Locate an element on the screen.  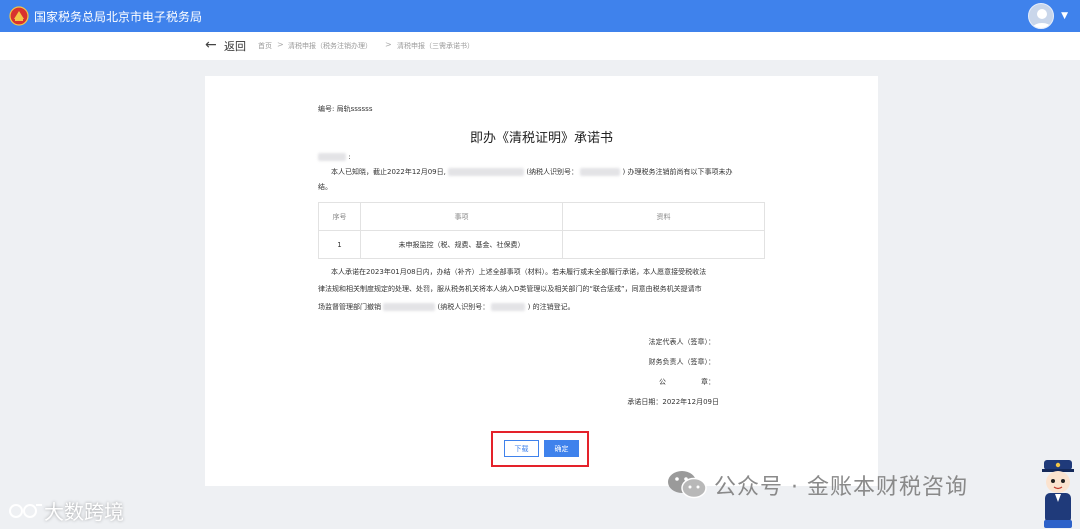
watermark-logo-icon is located at coordinates (25, 510).